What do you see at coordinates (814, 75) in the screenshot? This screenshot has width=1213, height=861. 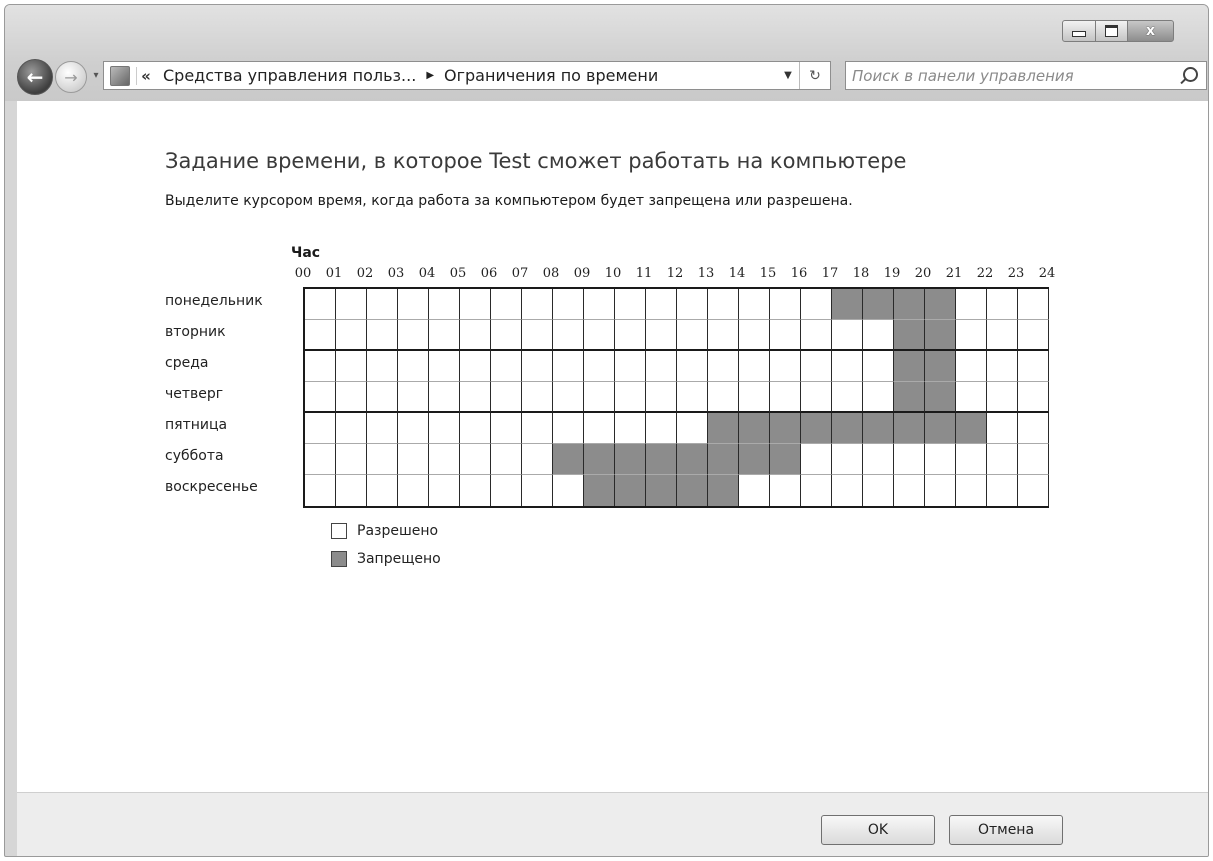 I see `refresh-button: ↻` at bounding box center [814, 75].